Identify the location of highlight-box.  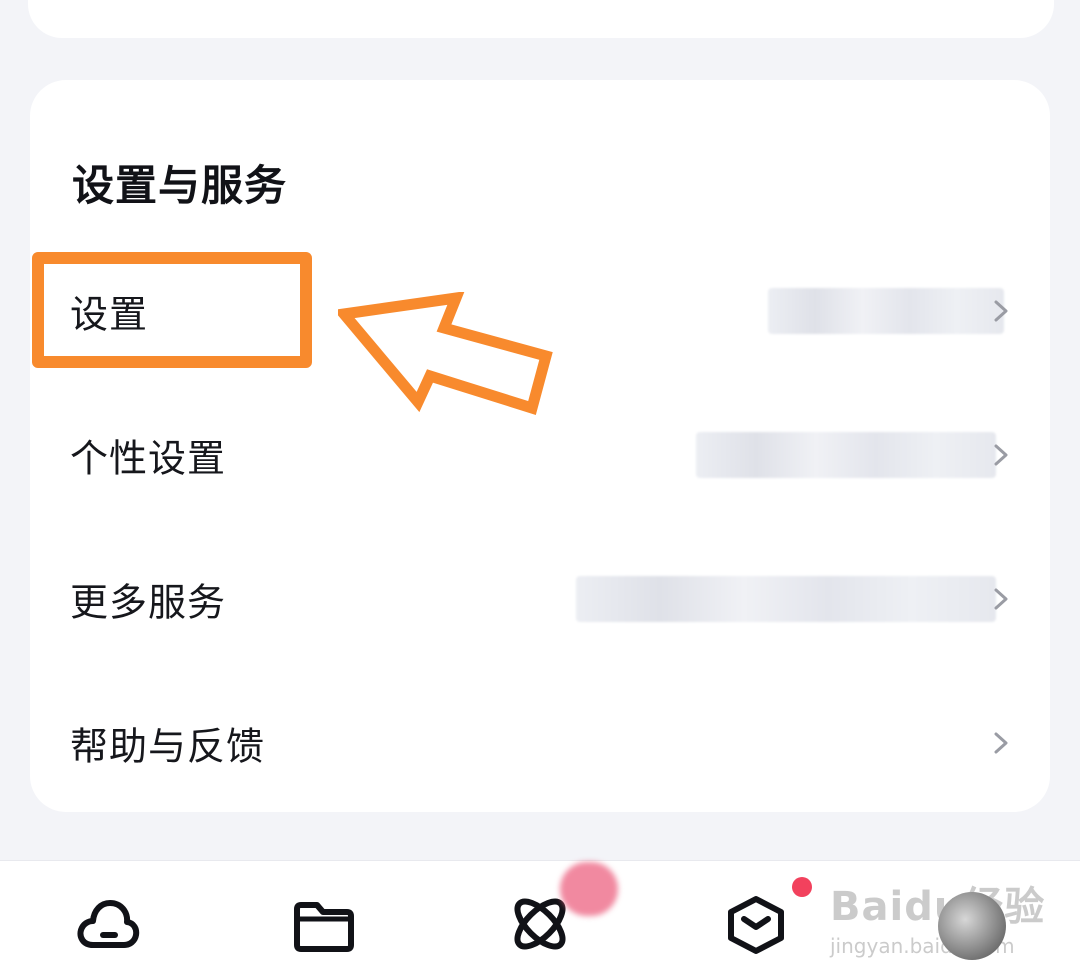
(172, 310).